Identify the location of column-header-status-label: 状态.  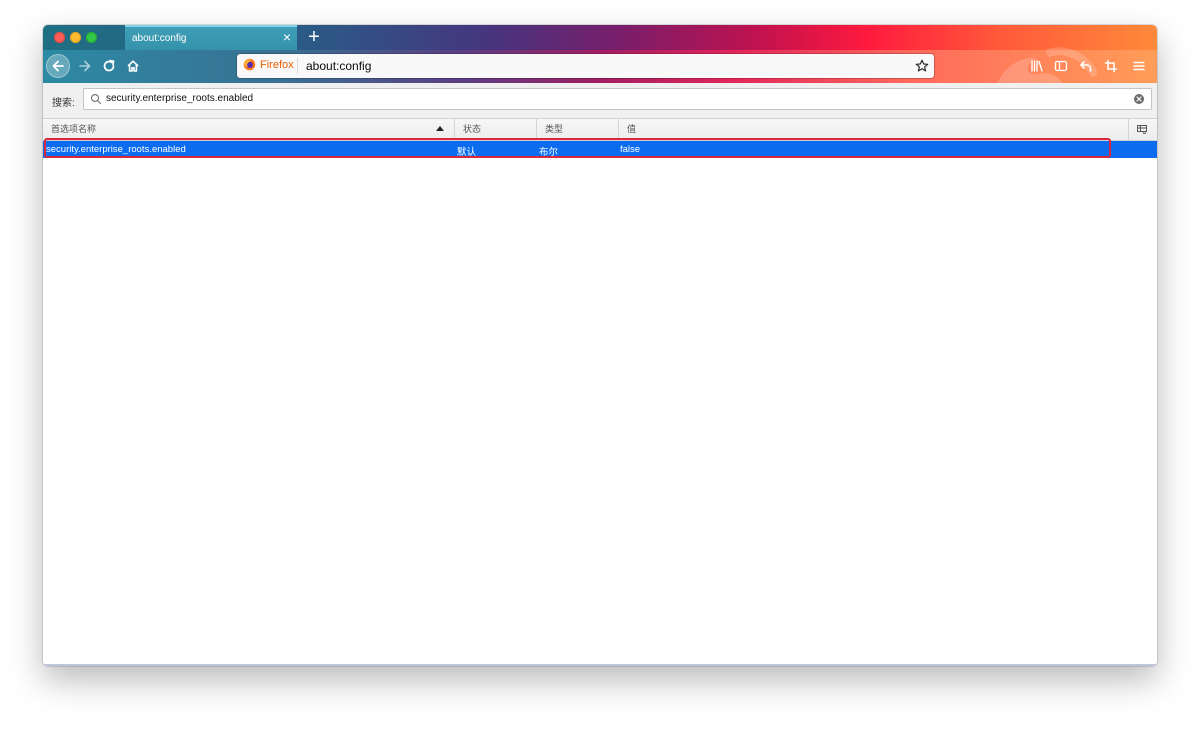
(472, 129).